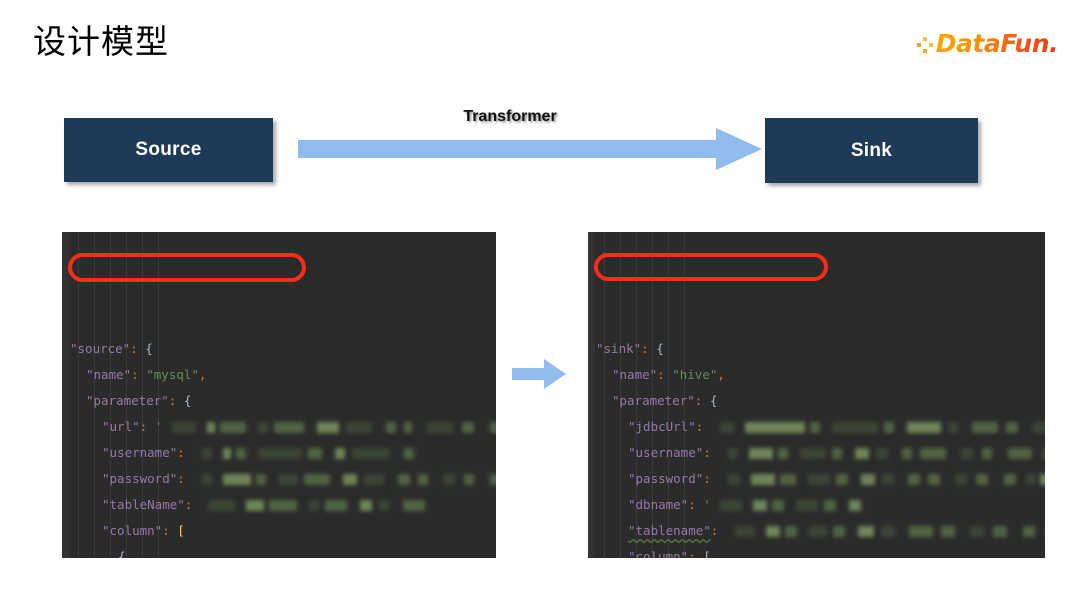 The image size is (1080, 607). Describe the element at coordinates (662, 426) in the screenshot. I see `code-token: "jdbcUrl"` at that location.